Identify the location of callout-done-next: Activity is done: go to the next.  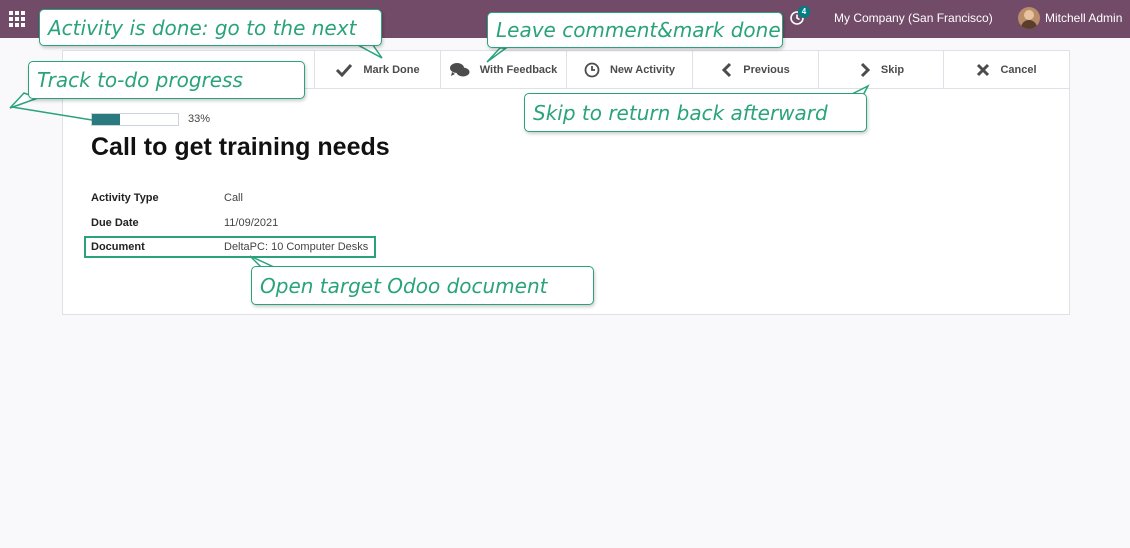
(210, 27).